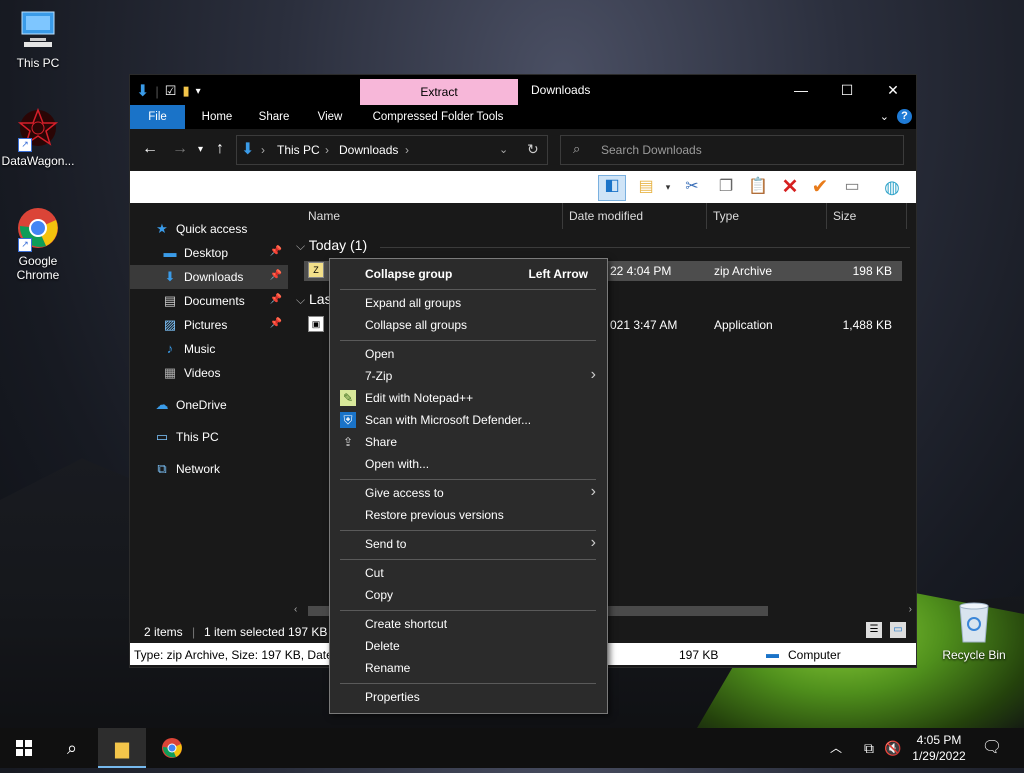 The image size is (1024, 773). Describe the element at coordinates (992, 748) in the screenshot. I see `notifications-button: 🗨` at that location.